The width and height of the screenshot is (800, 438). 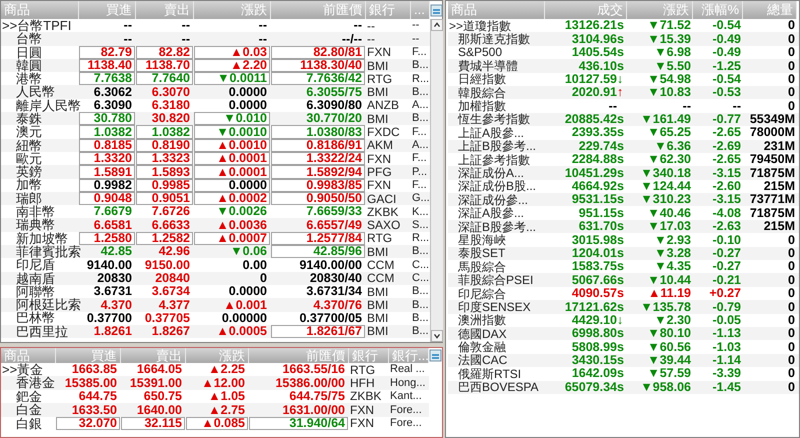 What do you see at coordinates (382, 199) in the screenshot?
I see `table-cell-text: GACI` at bounding box center [382, 199].